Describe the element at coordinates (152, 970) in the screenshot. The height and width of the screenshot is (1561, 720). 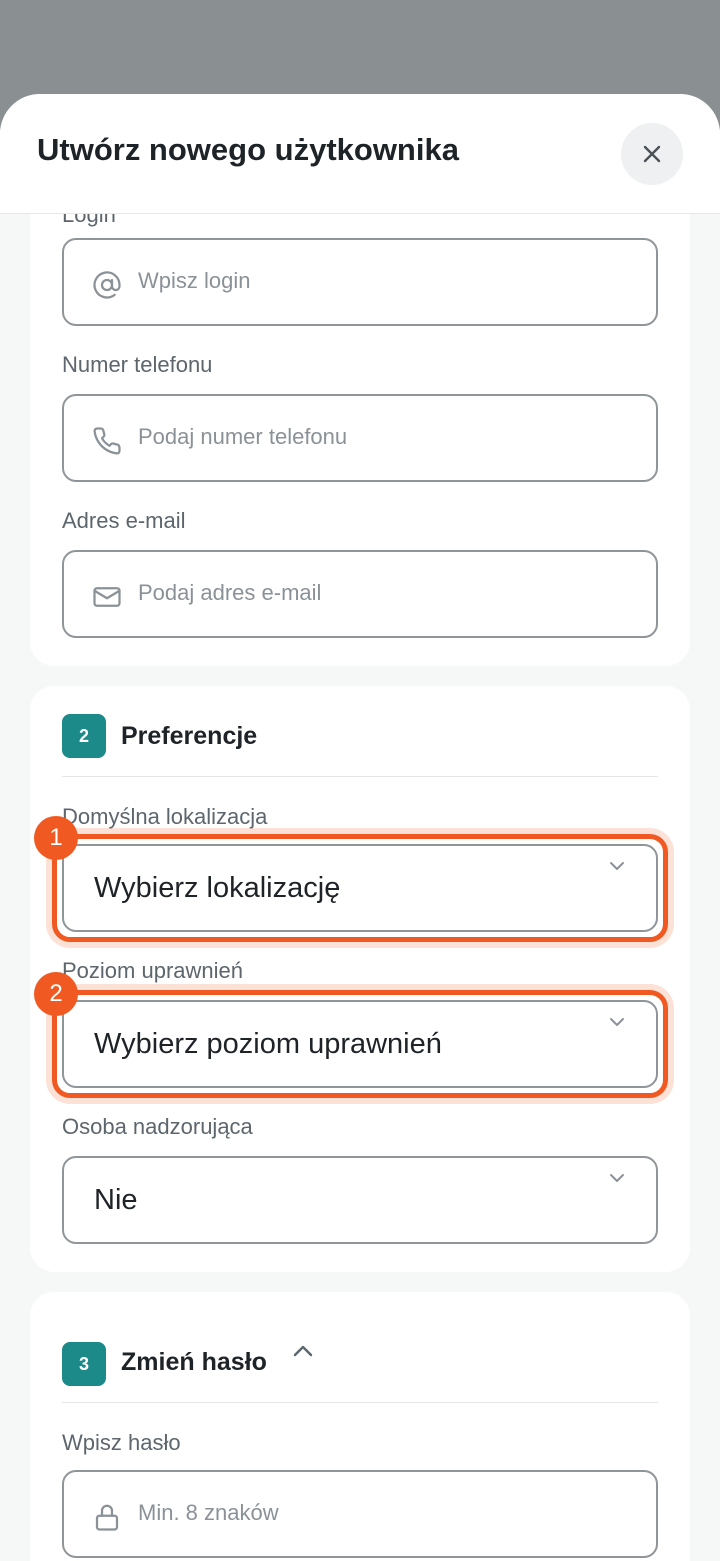
I see `permission-level-label: Poziom uprawnień` at that location.